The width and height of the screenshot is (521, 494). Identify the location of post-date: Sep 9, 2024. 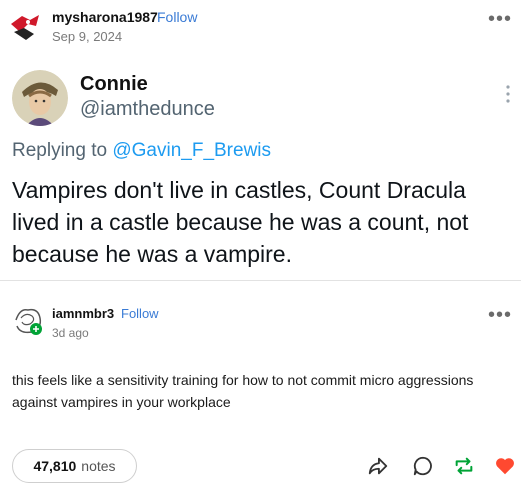
(87, 36).